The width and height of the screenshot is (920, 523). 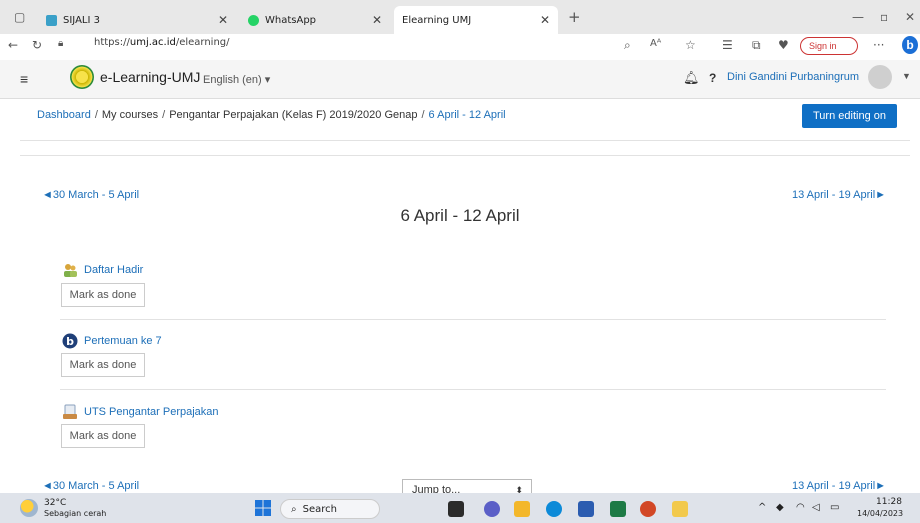 I want to click on more-label: ···, so click(x=879, y=45).